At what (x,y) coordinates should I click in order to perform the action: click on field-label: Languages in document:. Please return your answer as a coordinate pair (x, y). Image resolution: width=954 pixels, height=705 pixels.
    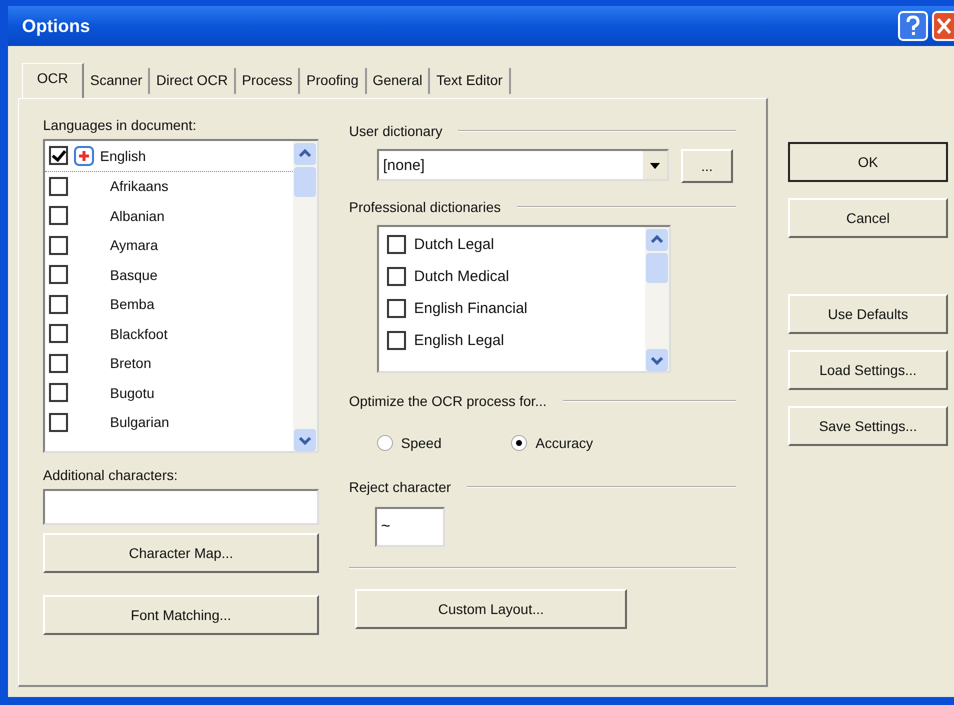
    Looking at the image, I should click on (120, 125).